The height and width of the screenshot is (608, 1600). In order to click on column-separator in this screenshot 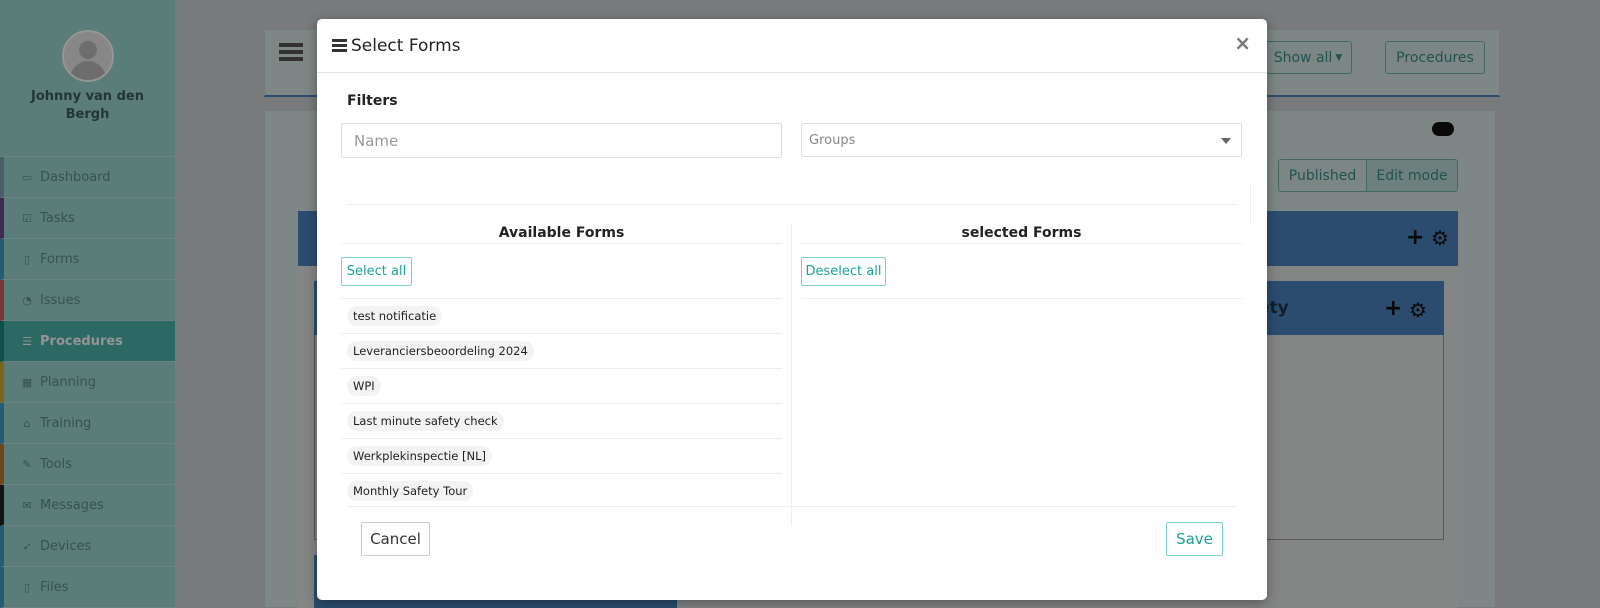, I will do `click(791, 375)`.